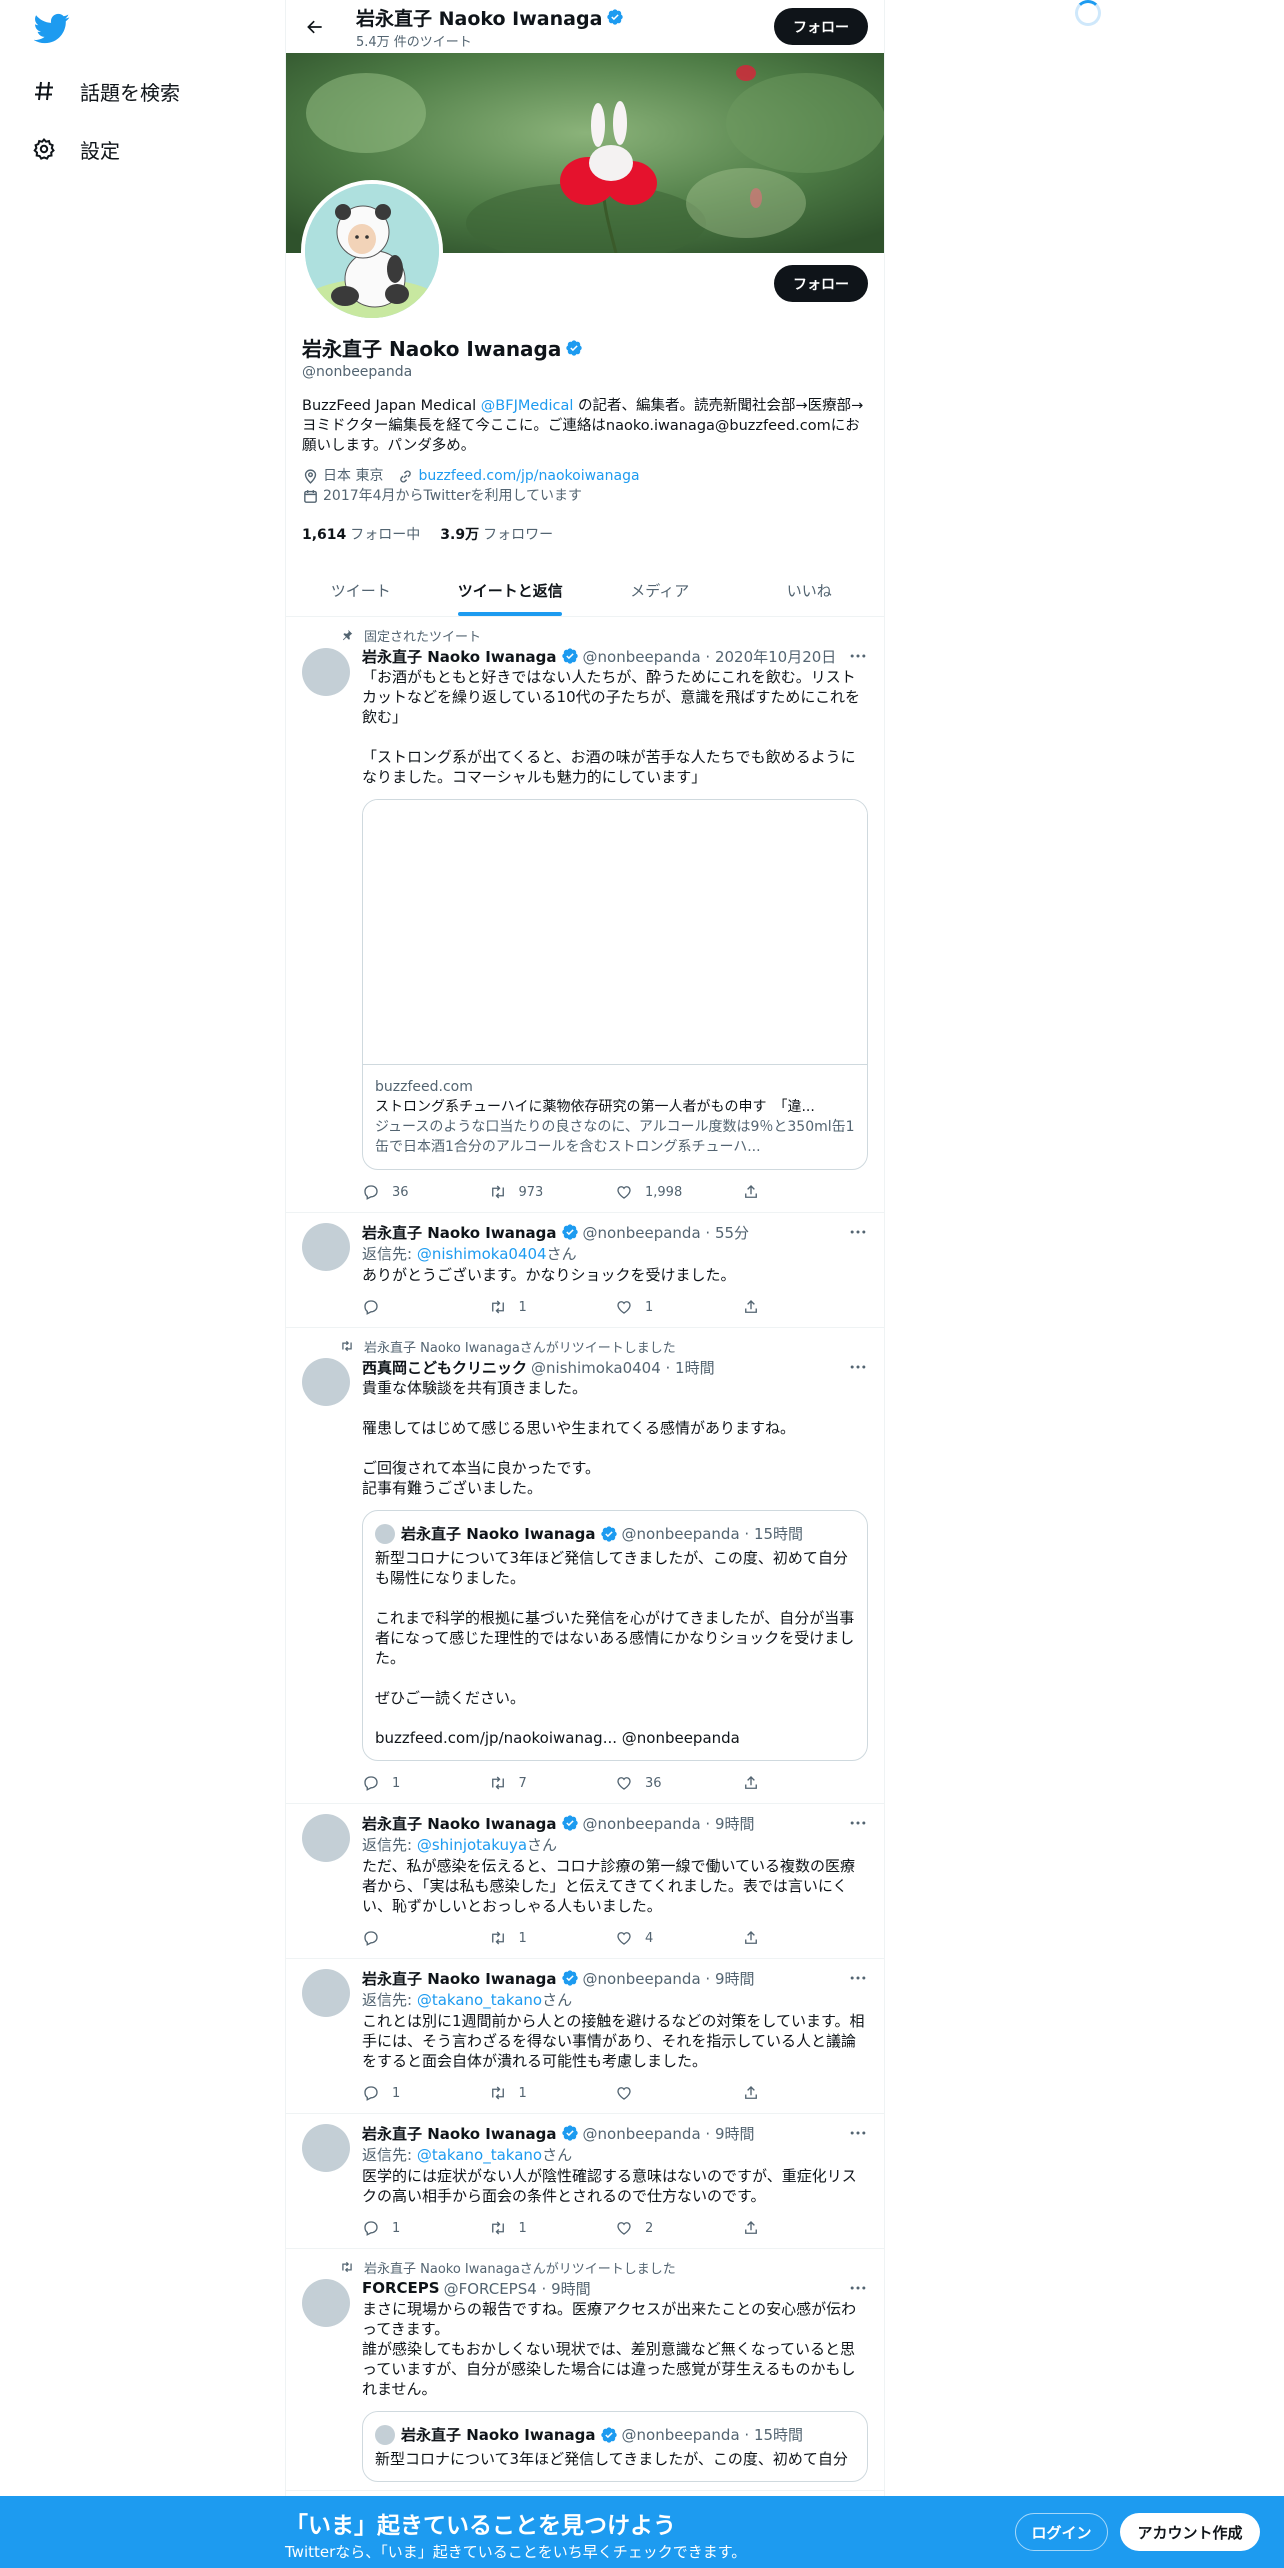 The height and width of the screenshot is (2568, 1284). Describe the element at coordinates (1061, 2532) in the screenshot. I see `login-button: ログイン` at that location.